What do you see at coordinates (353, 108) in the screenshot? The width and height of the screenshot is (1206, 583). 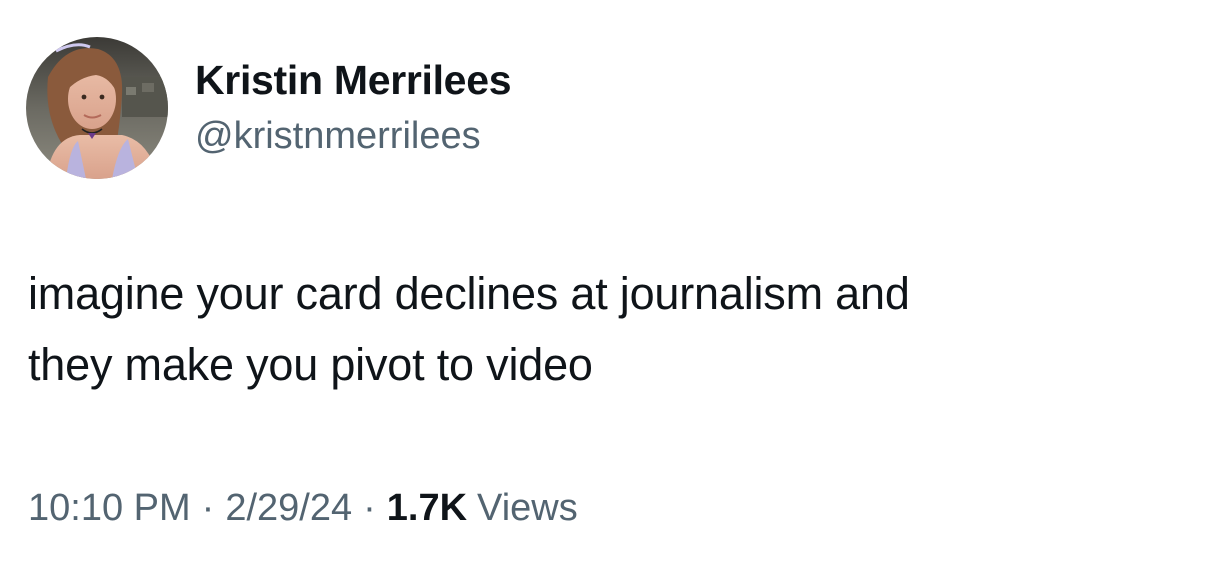 I see `author-names: Kristin Merrilees @kristnmerrilees` at bounding box center [353, 108].